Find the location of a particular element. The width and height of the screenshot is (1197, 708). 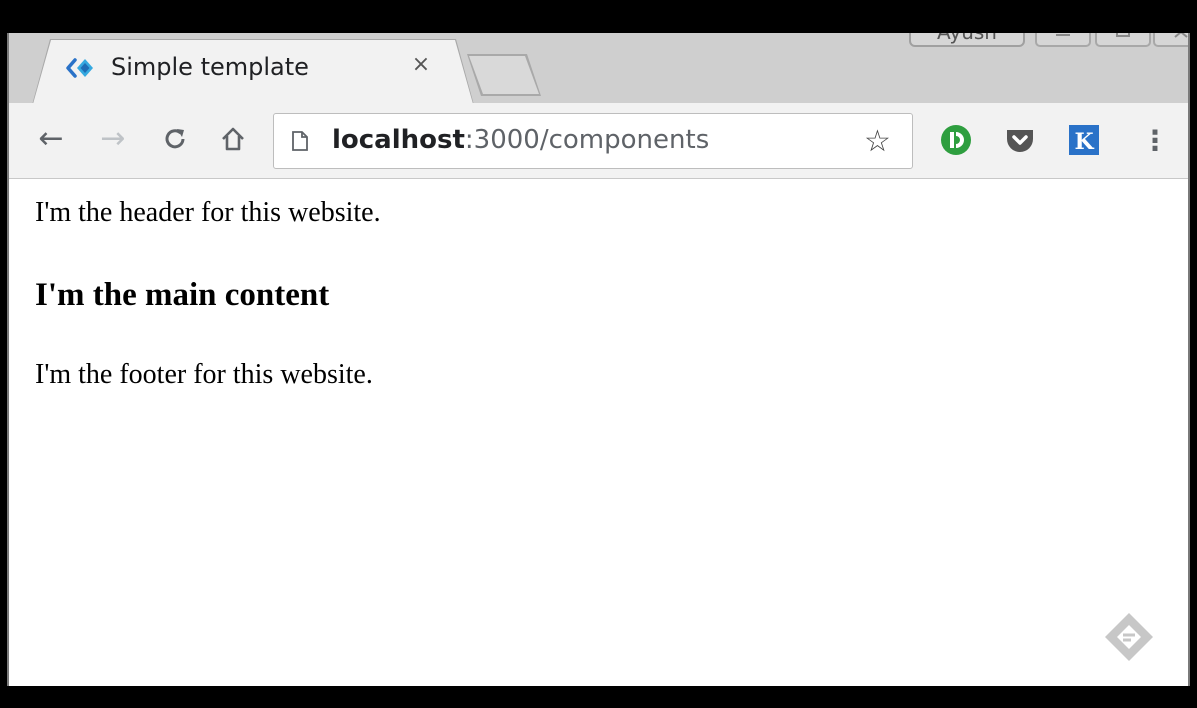

toolbar: ← → localhost:3000/components ☆ K ⋮ is located at coordinates (598, 141).